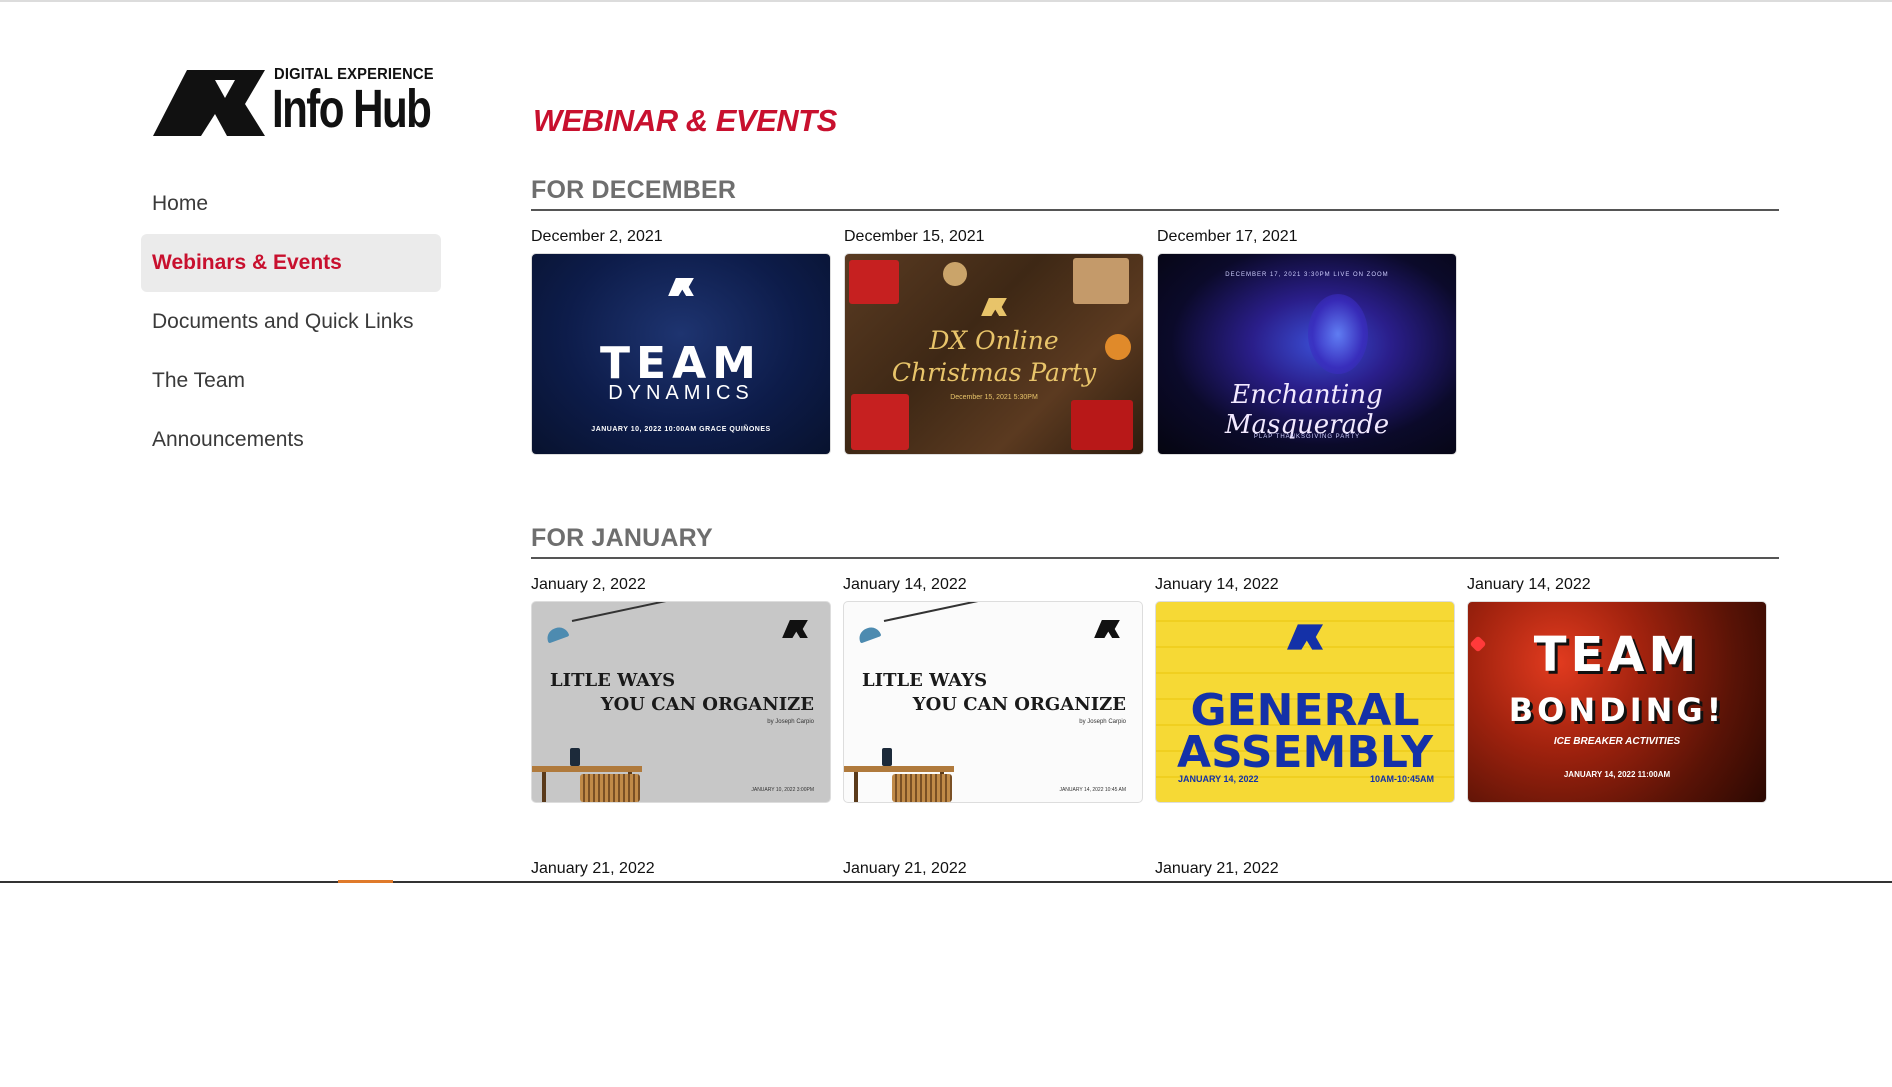 The height and width of the screenshot is (1087, 1892). I want to click on brand-logo: DIGITAL EXPERIENCE Info Hub, so click(297, 103).